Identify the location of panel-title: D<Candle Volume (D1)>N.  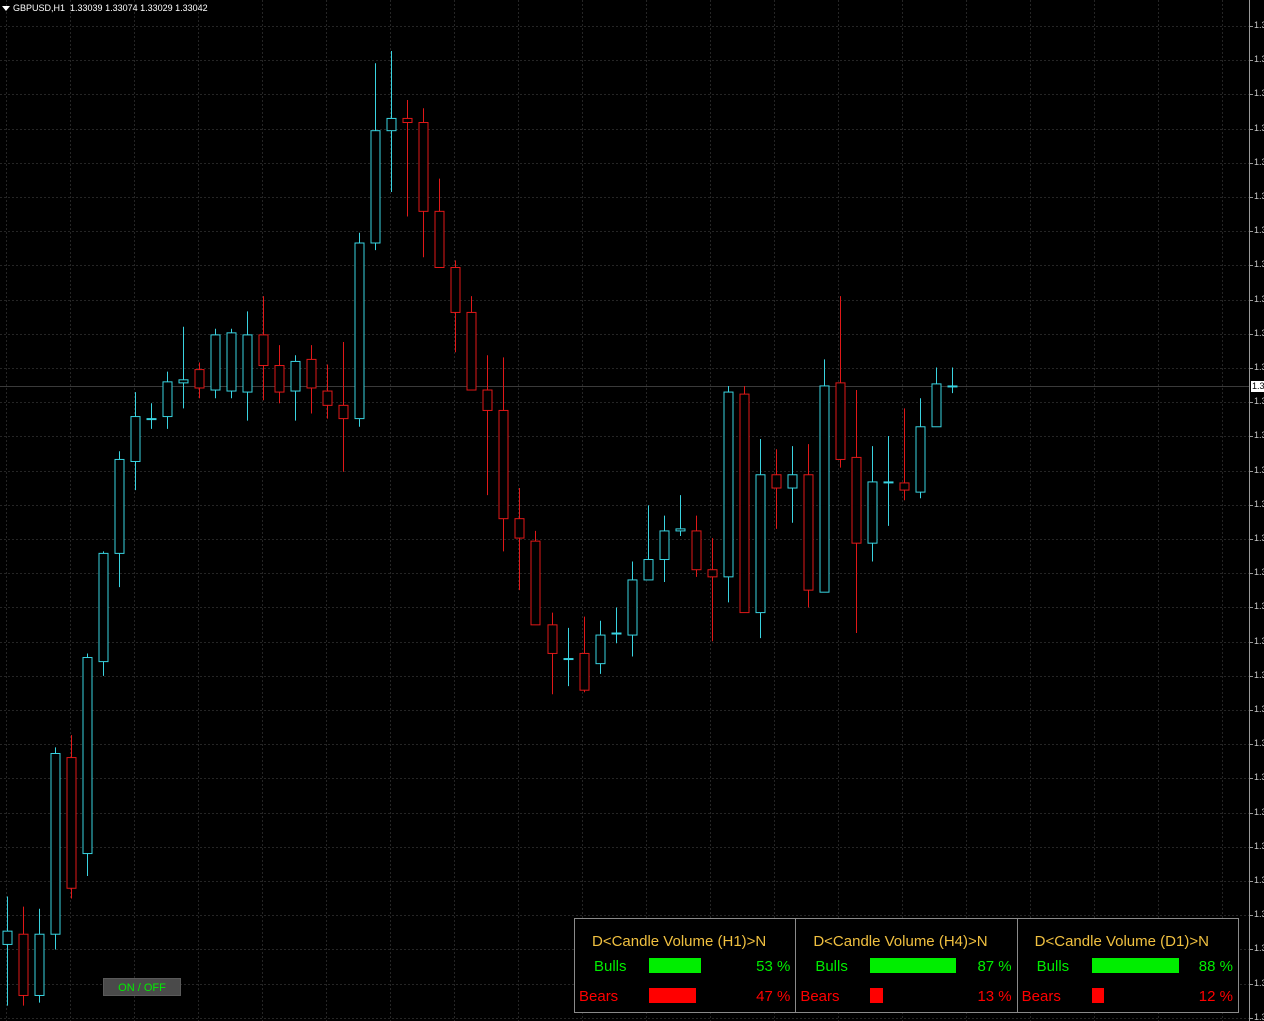
(1121, 941).